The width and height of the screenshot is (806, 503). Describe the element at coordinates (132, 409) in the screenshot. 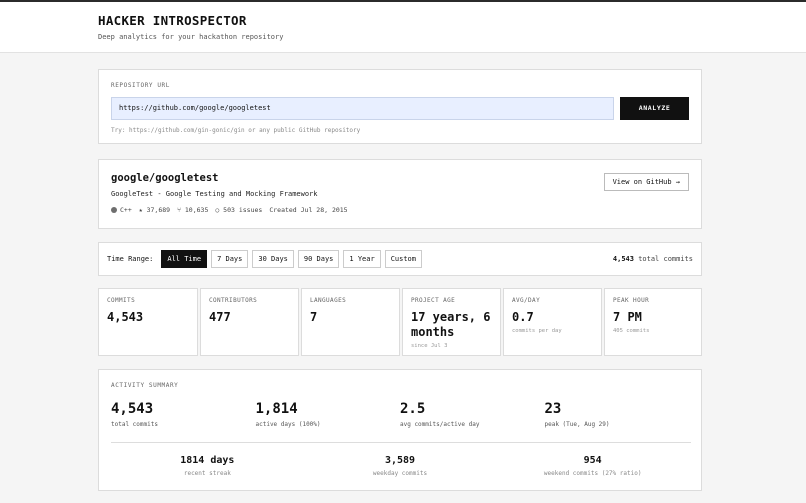

I see `activity-value: 4,543` at that location.